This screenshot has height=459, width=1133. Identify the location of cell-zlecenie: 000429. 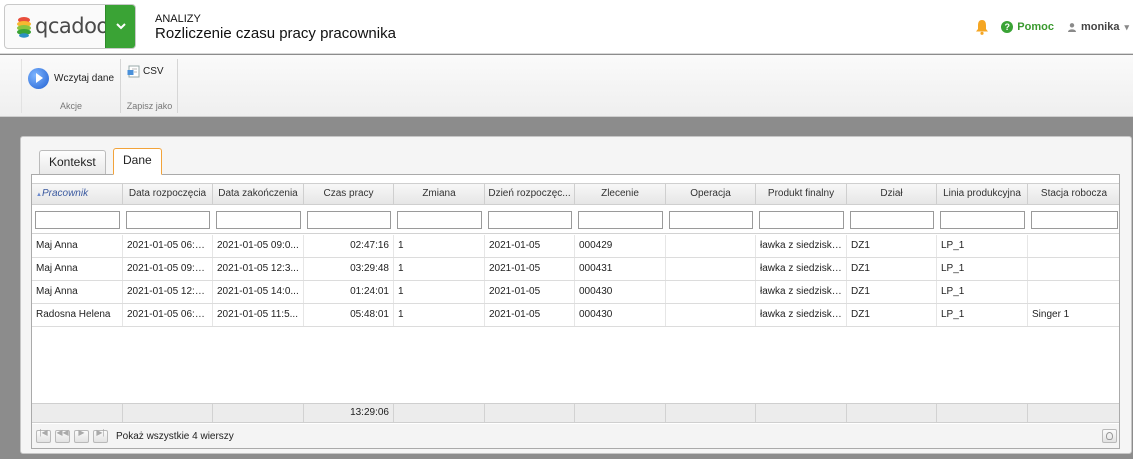
(620, 246).